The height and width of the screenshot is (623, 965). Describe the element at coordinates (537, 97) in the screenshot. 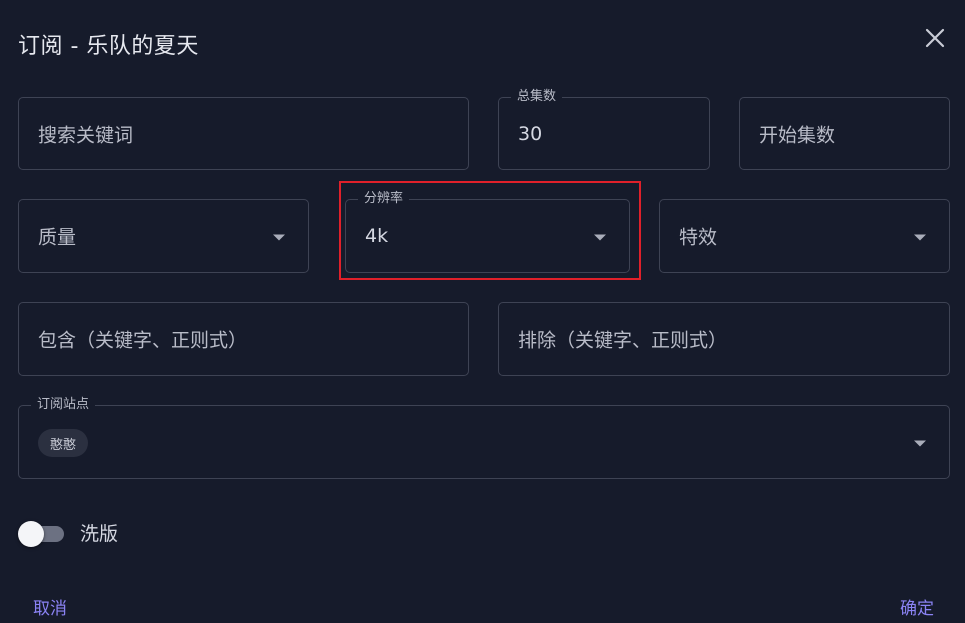

I see `total-episodes-label: 总集数` at that location.